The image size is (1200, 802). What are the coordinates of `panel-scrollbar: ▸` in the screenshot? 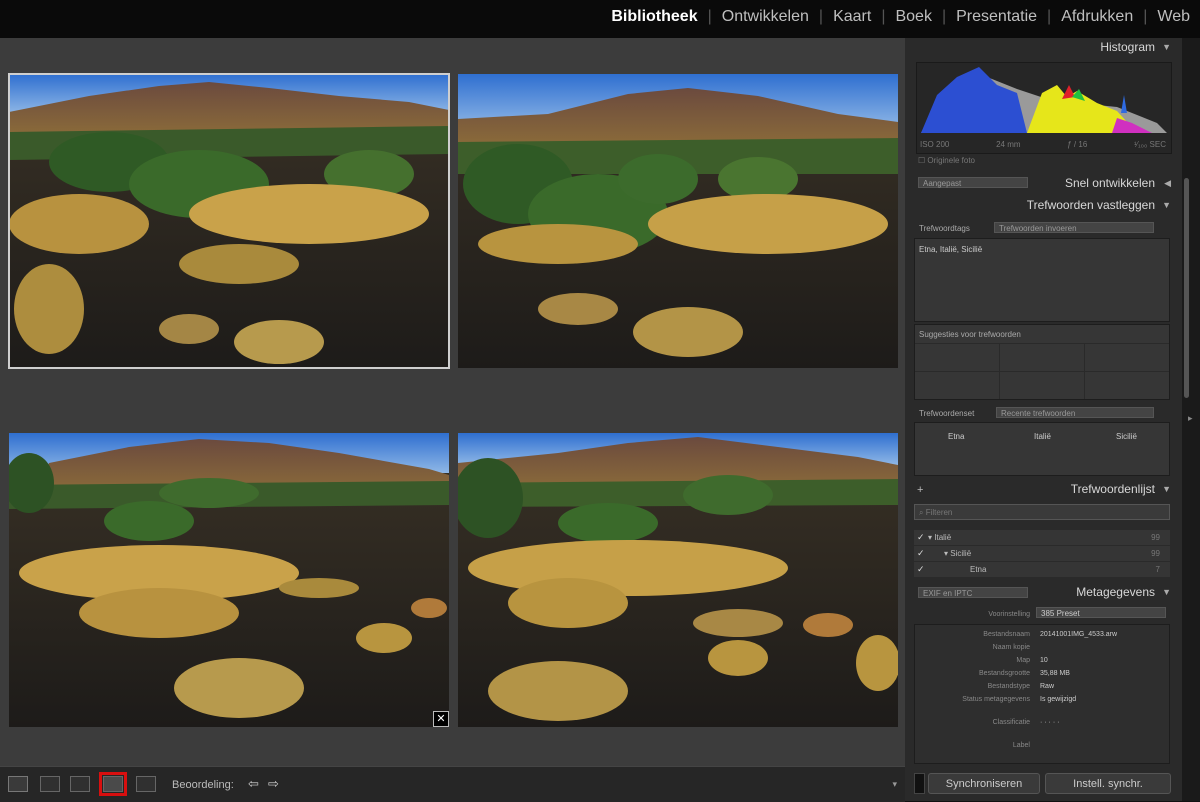 It's located at (1191, 419).